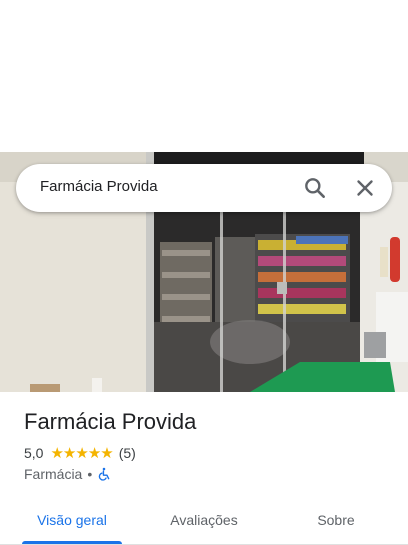  I want to click on rating-row: 5,0 ★ ★ ★ ★ ★ (5), so click(80, 453).